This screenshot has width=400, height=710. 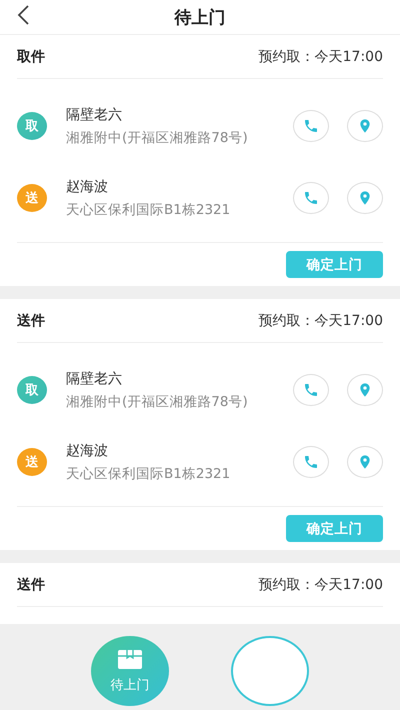 I want to click on back-icon, so click(x=23, y=15).